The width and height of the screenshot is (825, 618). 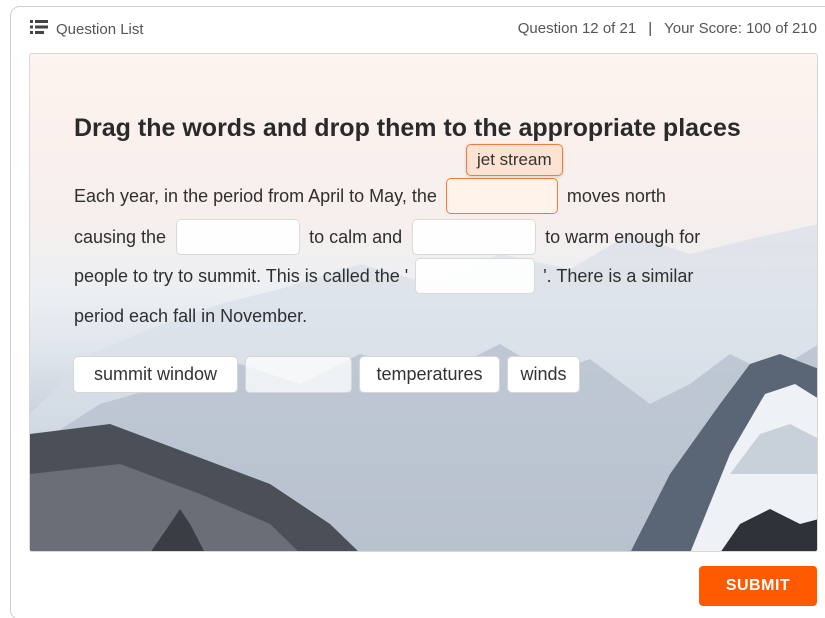 I want to click on question-list-label: Question List, so click(x=100, y=29).